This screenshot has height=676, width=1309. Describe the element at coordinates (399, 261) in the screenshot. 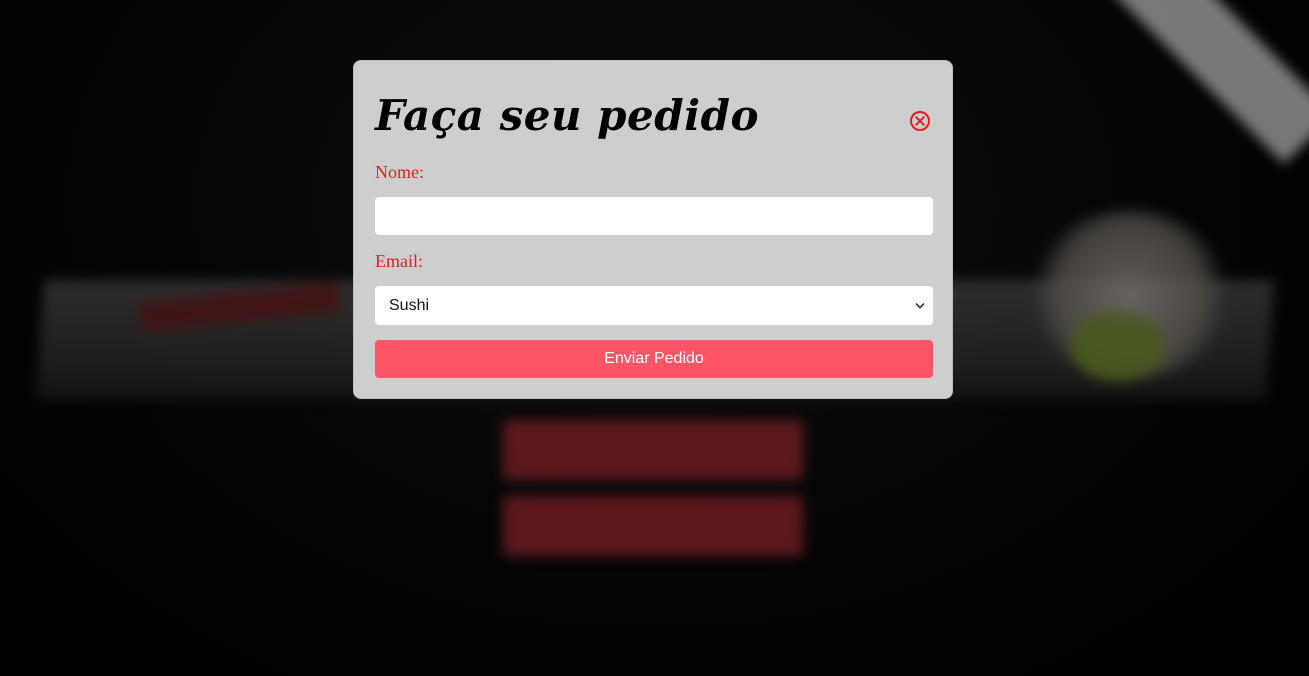

I see `email-label: Email:` at that location.